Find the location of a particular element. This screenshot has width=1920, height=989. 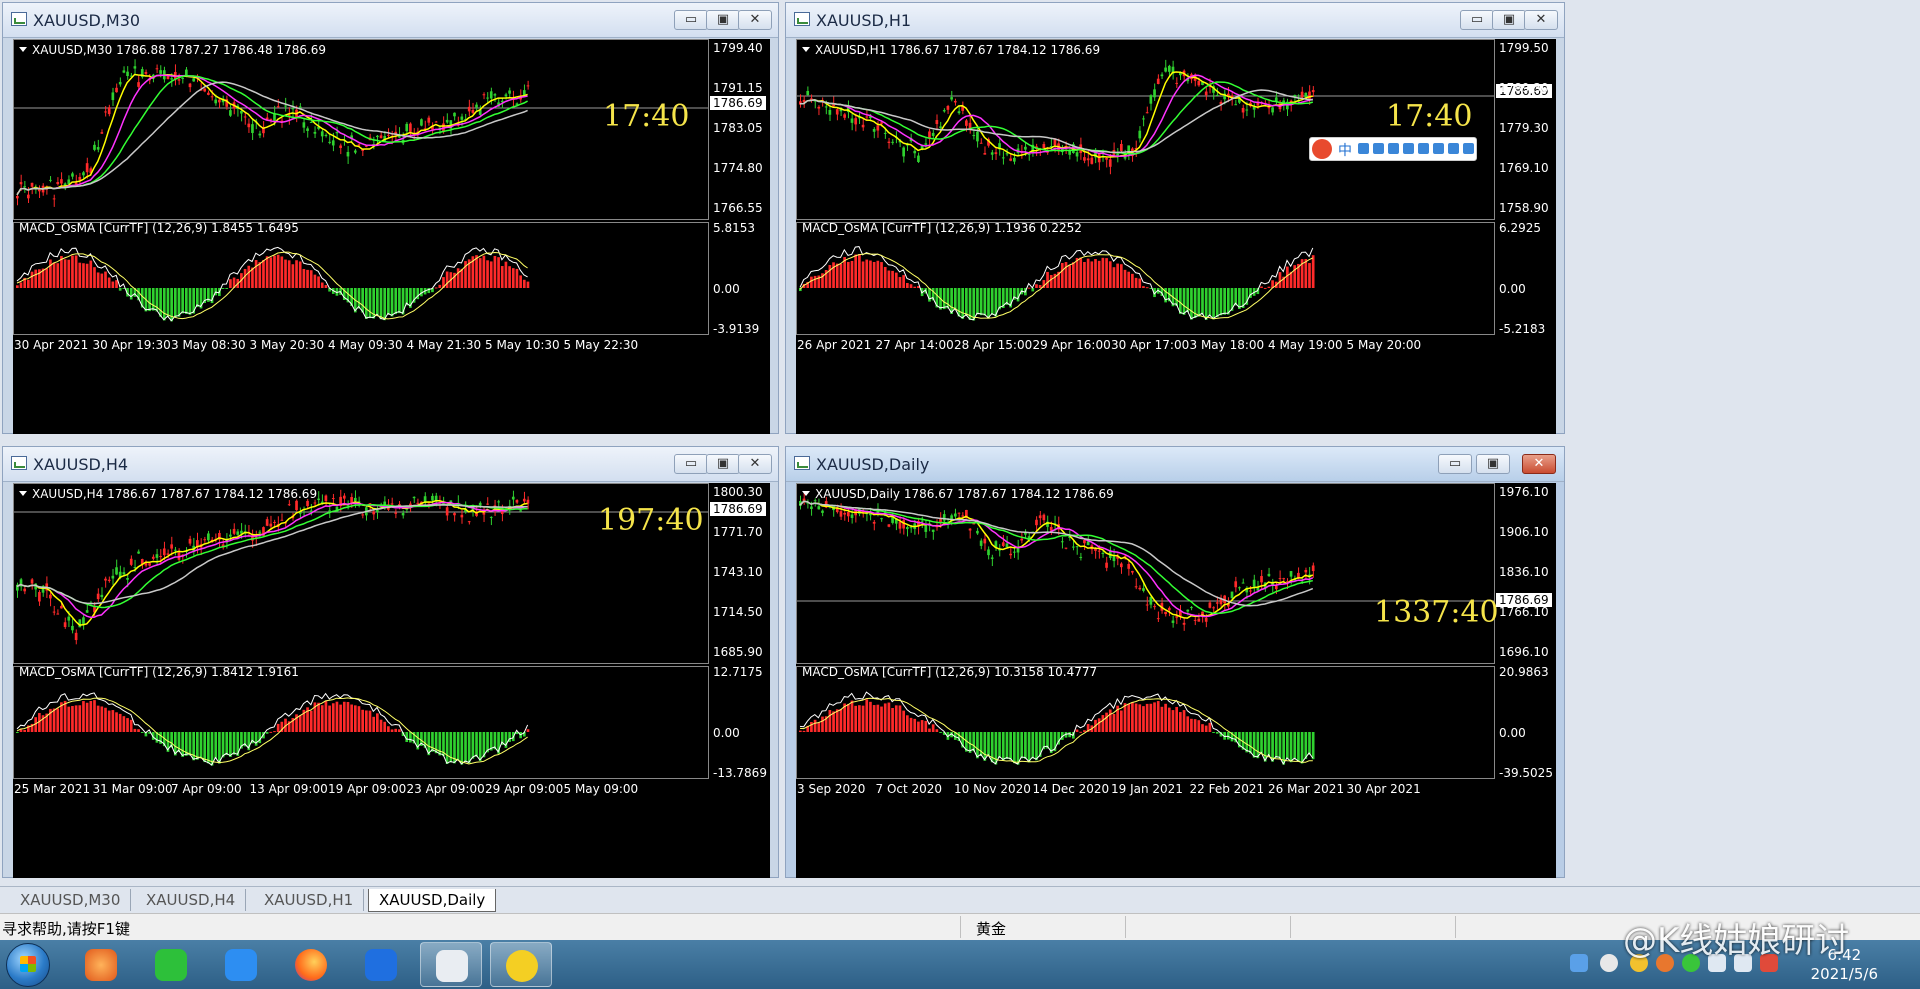

taskbar-firefox is located at coordinates (311, 964).